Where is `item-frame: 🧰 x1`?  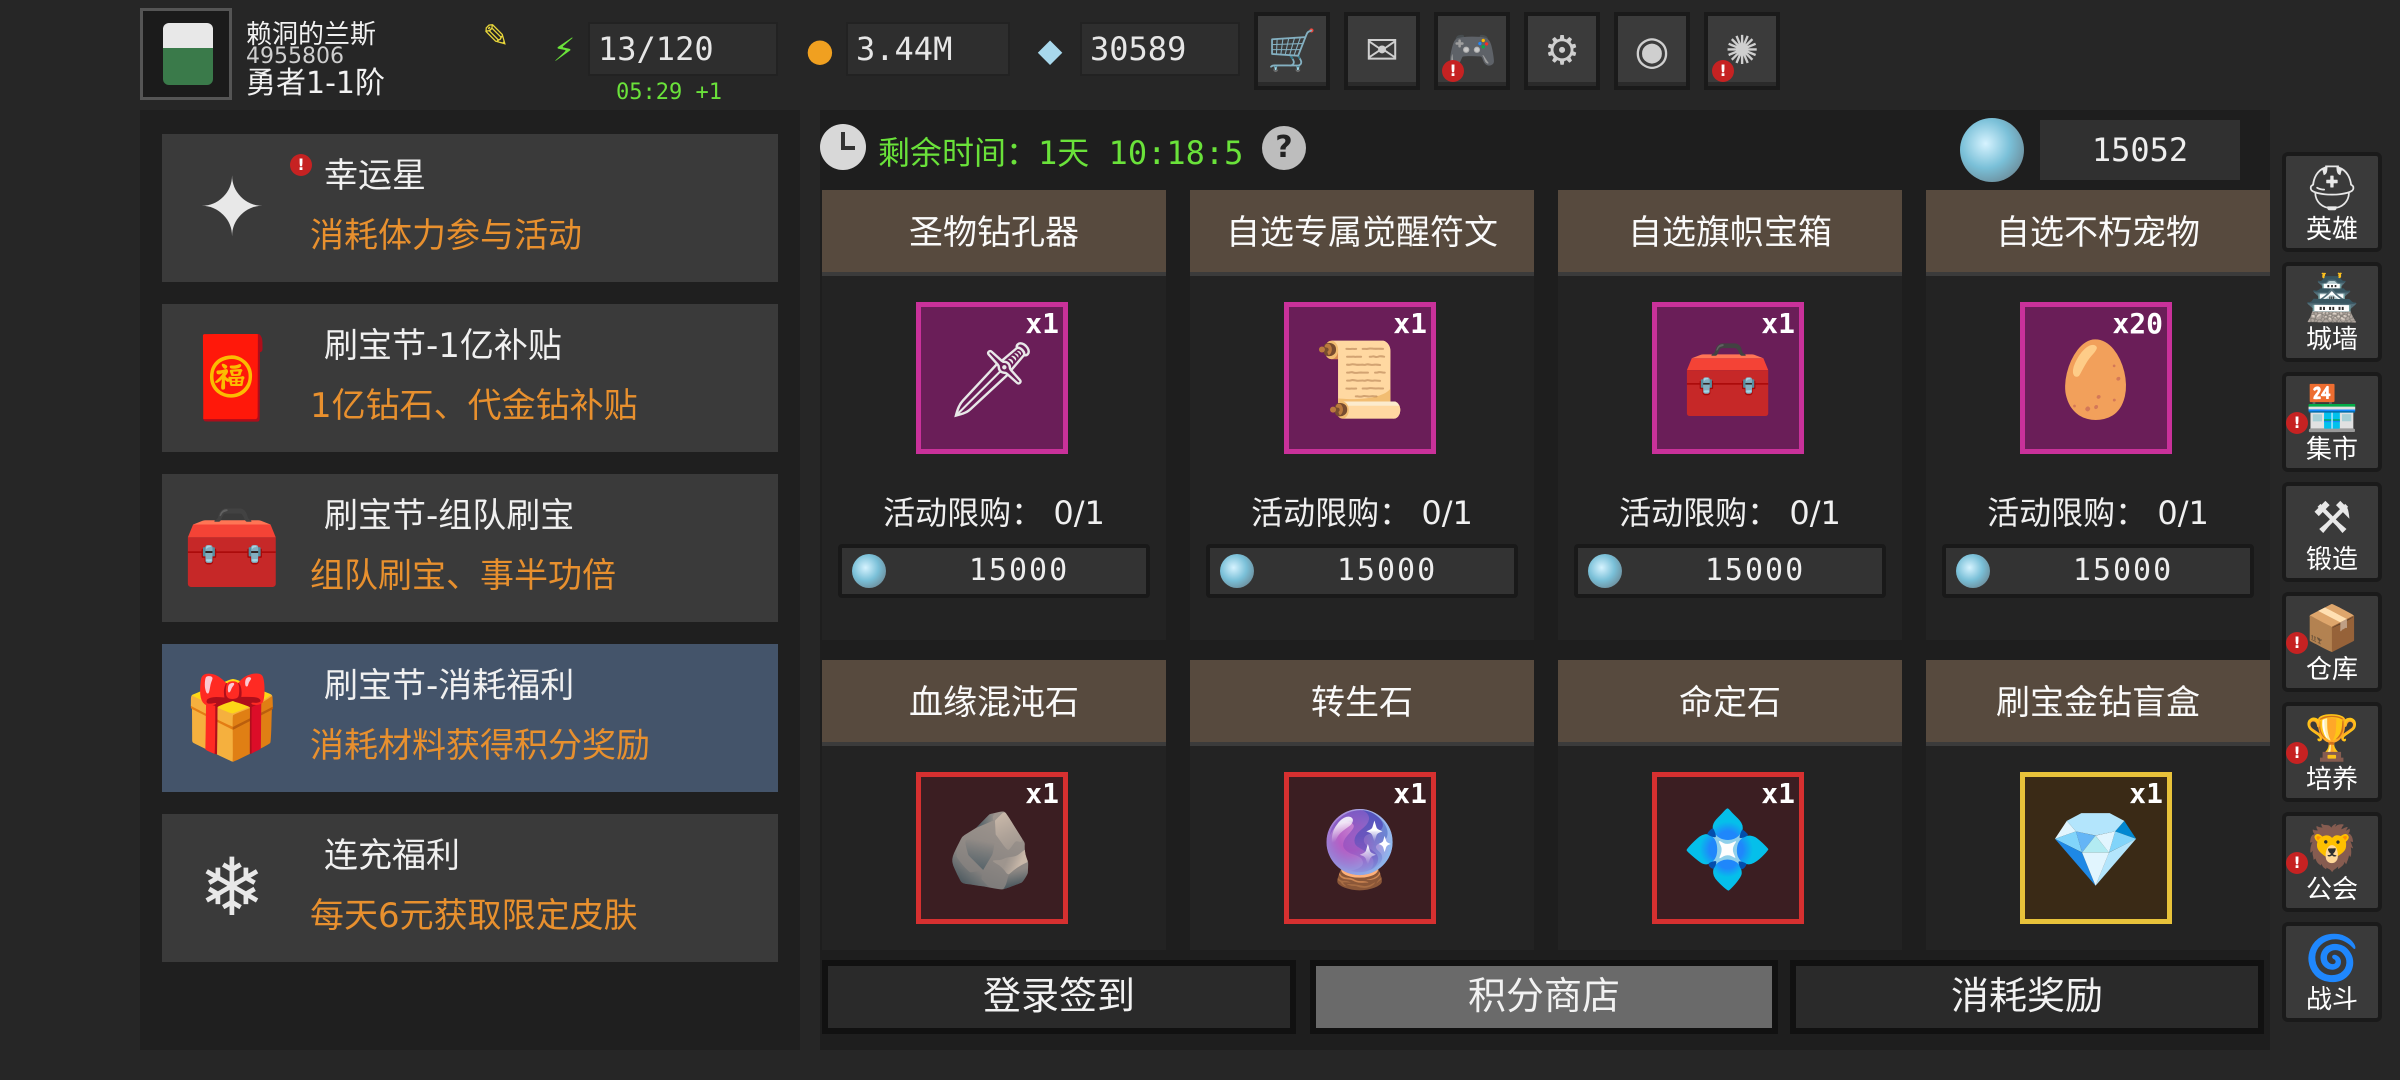
item-frame: 🧰 x1 is located at coordinates (1728, 378).